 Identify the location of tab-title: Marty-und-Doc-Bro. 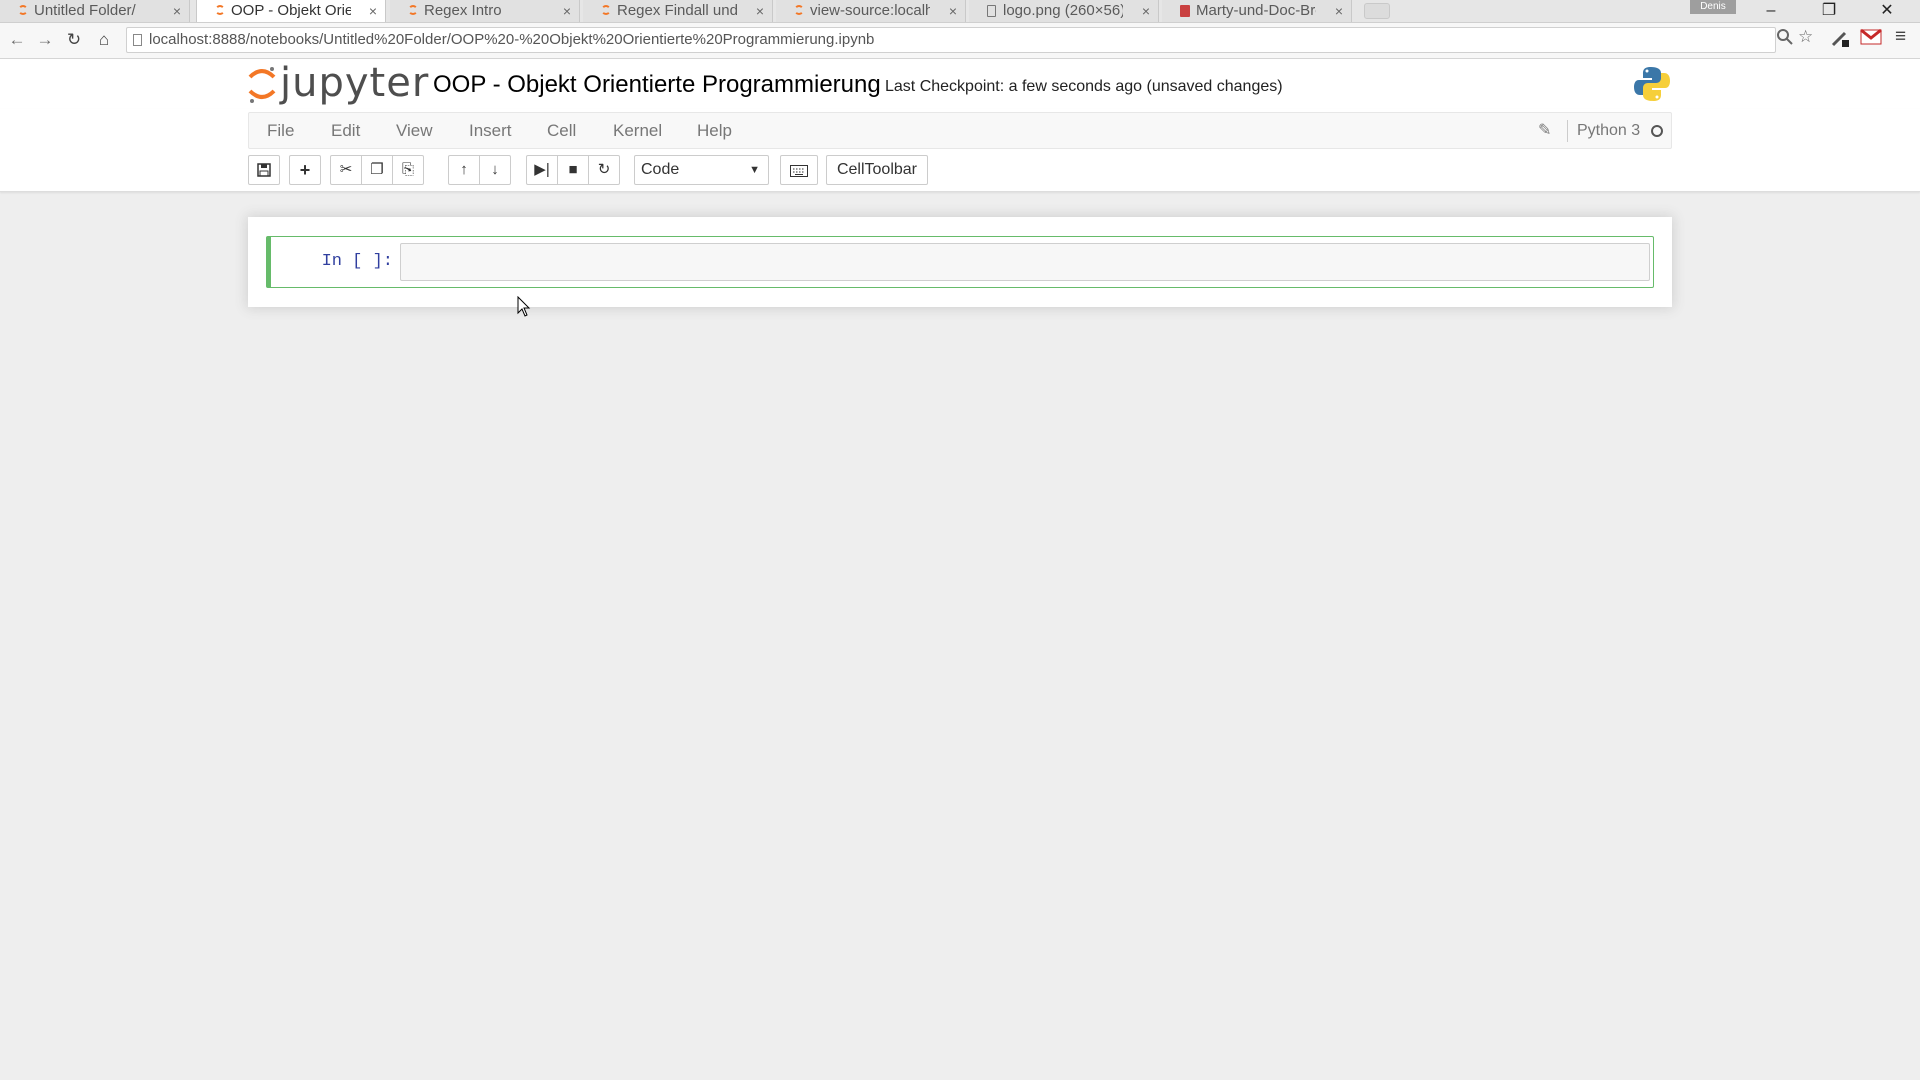
(1256, 10).